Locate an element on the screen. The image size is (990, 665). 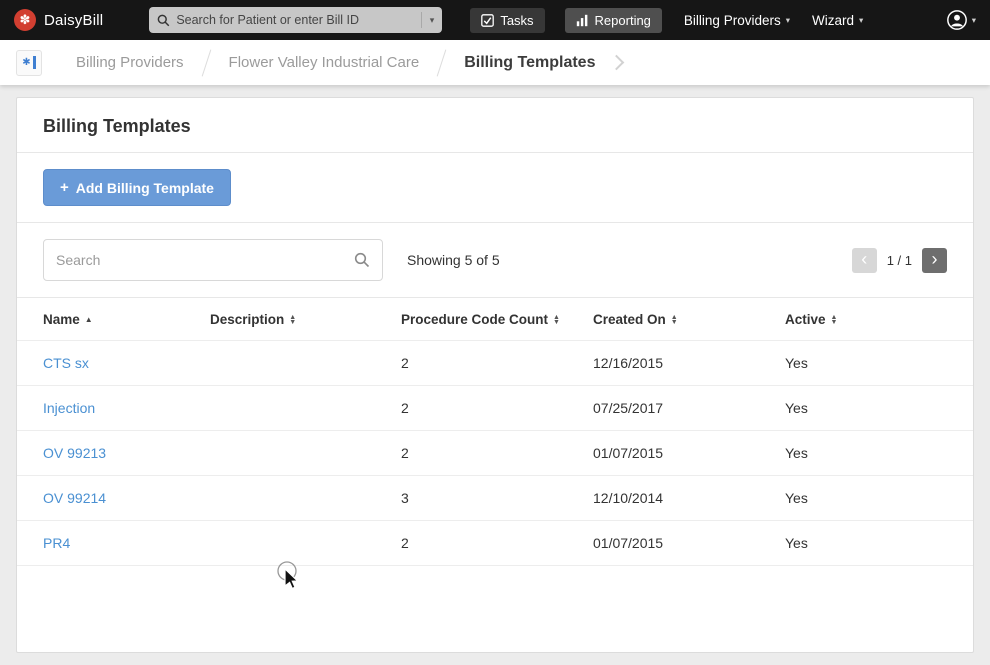
provider-logo-bar-icon is located at coordinates (34, 62).